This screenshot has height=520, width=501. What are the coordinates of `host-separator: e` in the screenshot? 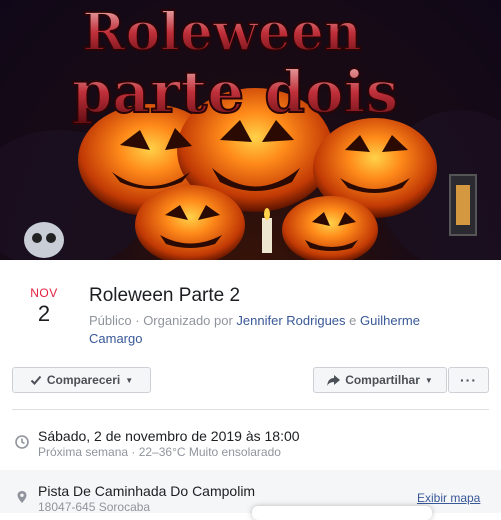 It's located at (353, 320).